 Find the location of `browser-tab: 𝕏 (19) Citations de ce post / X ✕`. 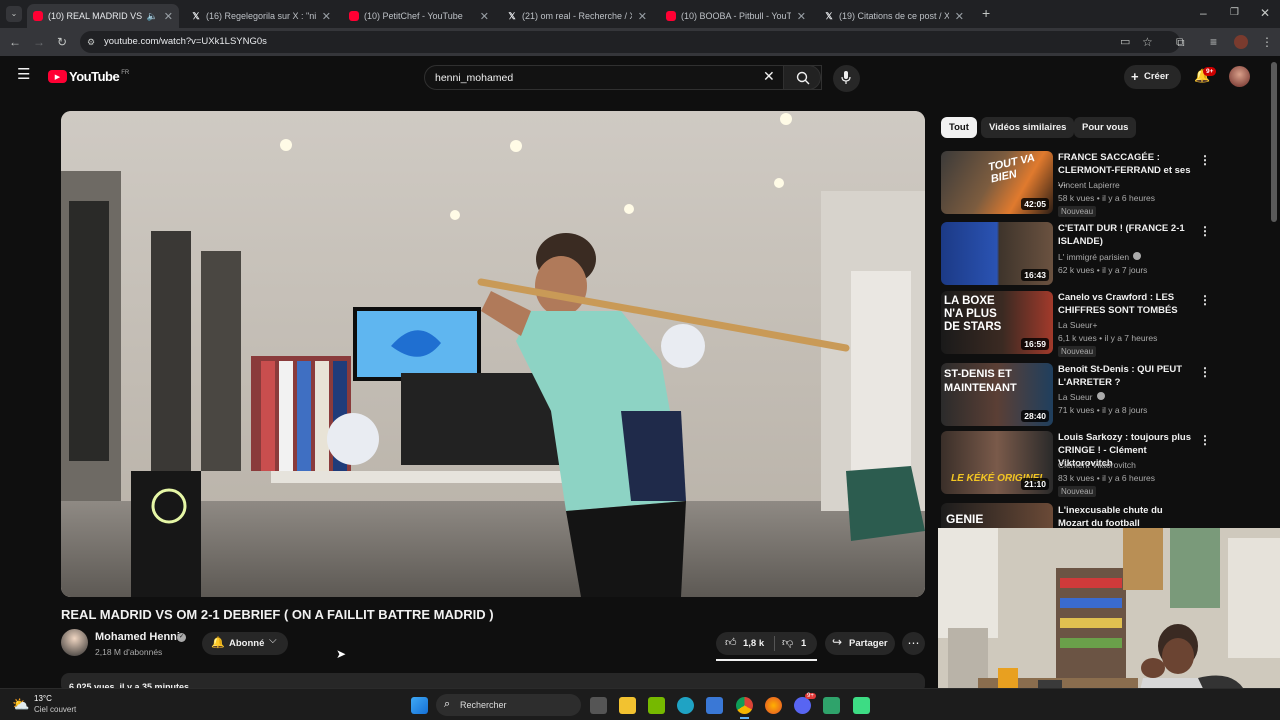

browser-tab: 𝕏 (19) Citations de ce post / X ✕ is located at coordinates (894, 16).